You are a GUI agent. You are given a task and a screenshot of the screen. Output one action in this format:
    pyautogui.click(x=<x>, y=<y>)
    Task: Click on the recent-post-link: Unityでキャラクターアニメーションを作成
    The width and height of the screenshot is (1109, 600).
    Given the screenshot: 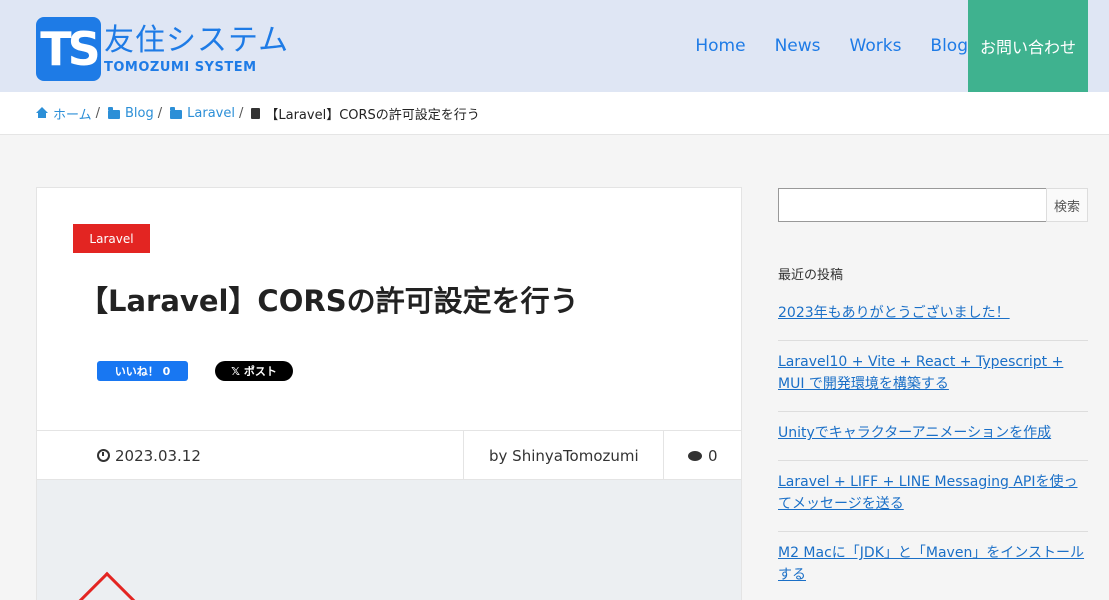 What is the action you would take?
    pyautogui.click(x=933, y=433)
    